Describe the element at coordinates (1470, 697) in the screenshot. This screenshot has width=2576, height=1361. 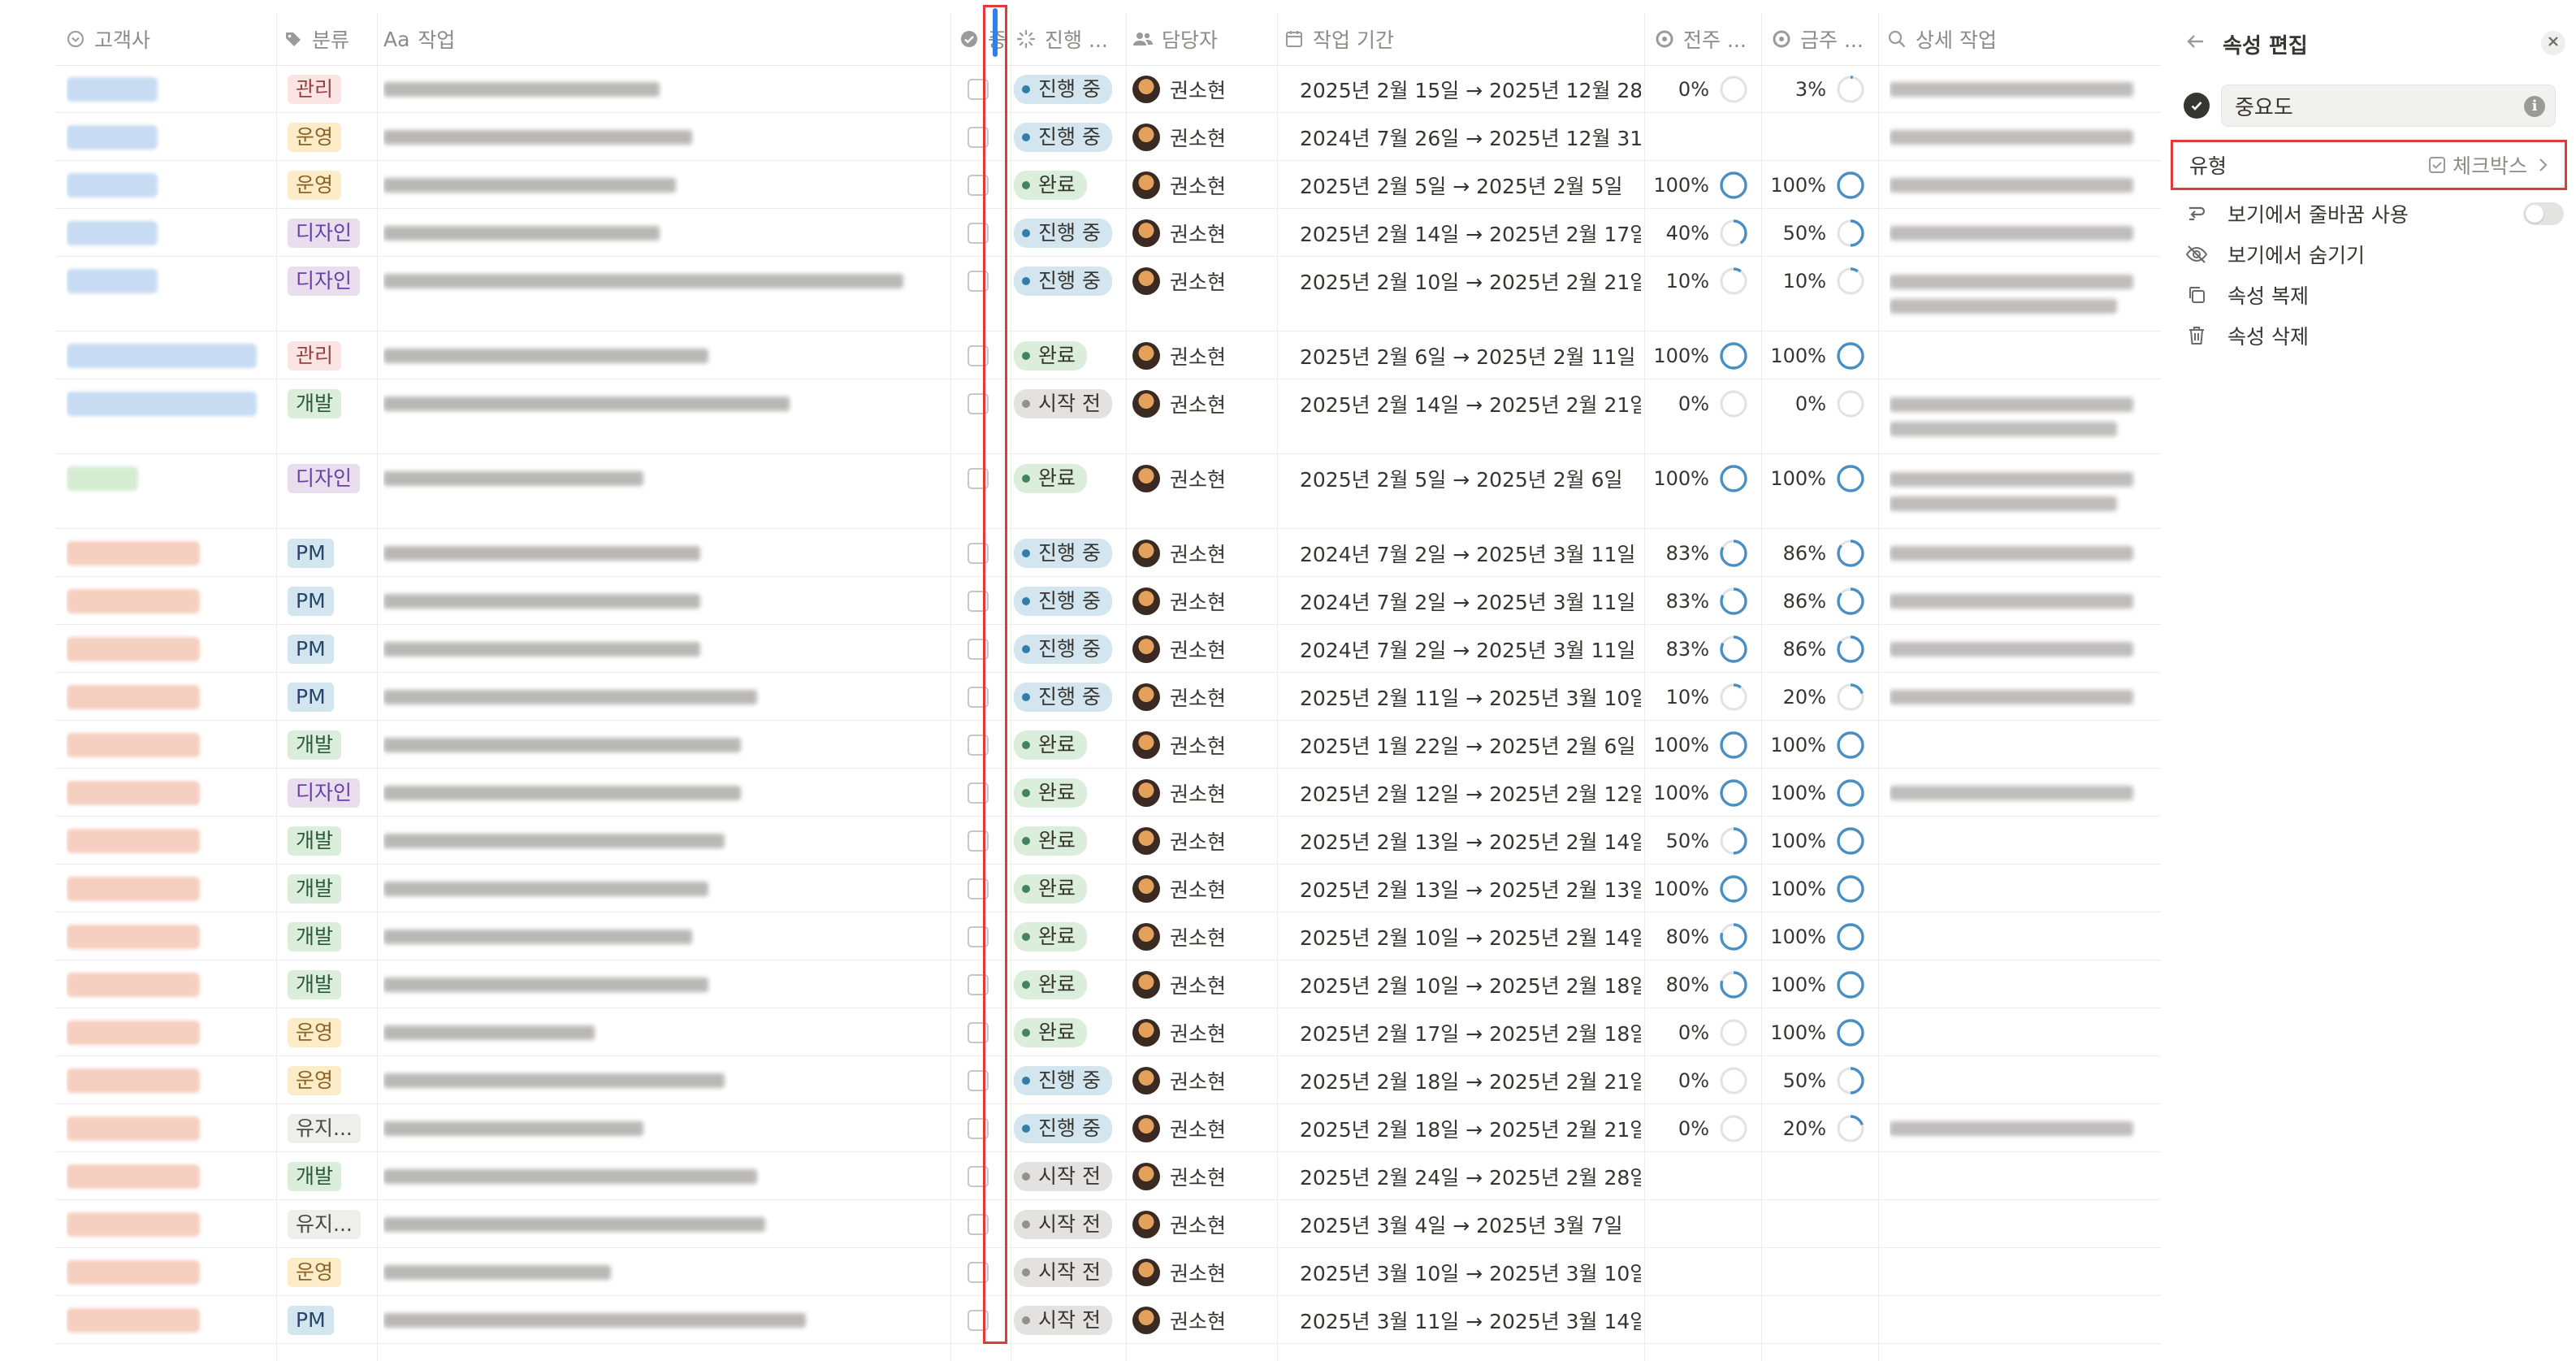
I see `cell-period: 2025년 2월 11일 → 2025년 3월 10일` at that location.